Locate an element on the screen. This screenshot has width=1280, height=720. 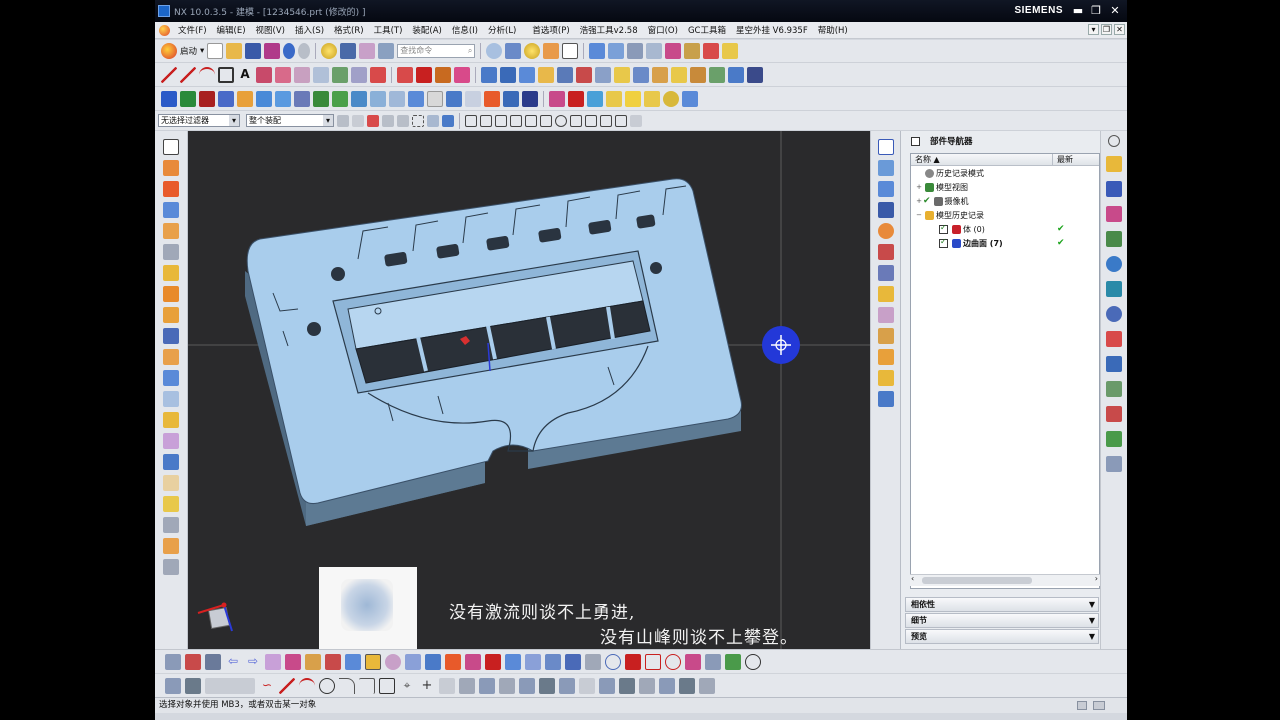
menu-haoqiang-tools: 浩强工具v2.58 is located at coordinates (609, 30).